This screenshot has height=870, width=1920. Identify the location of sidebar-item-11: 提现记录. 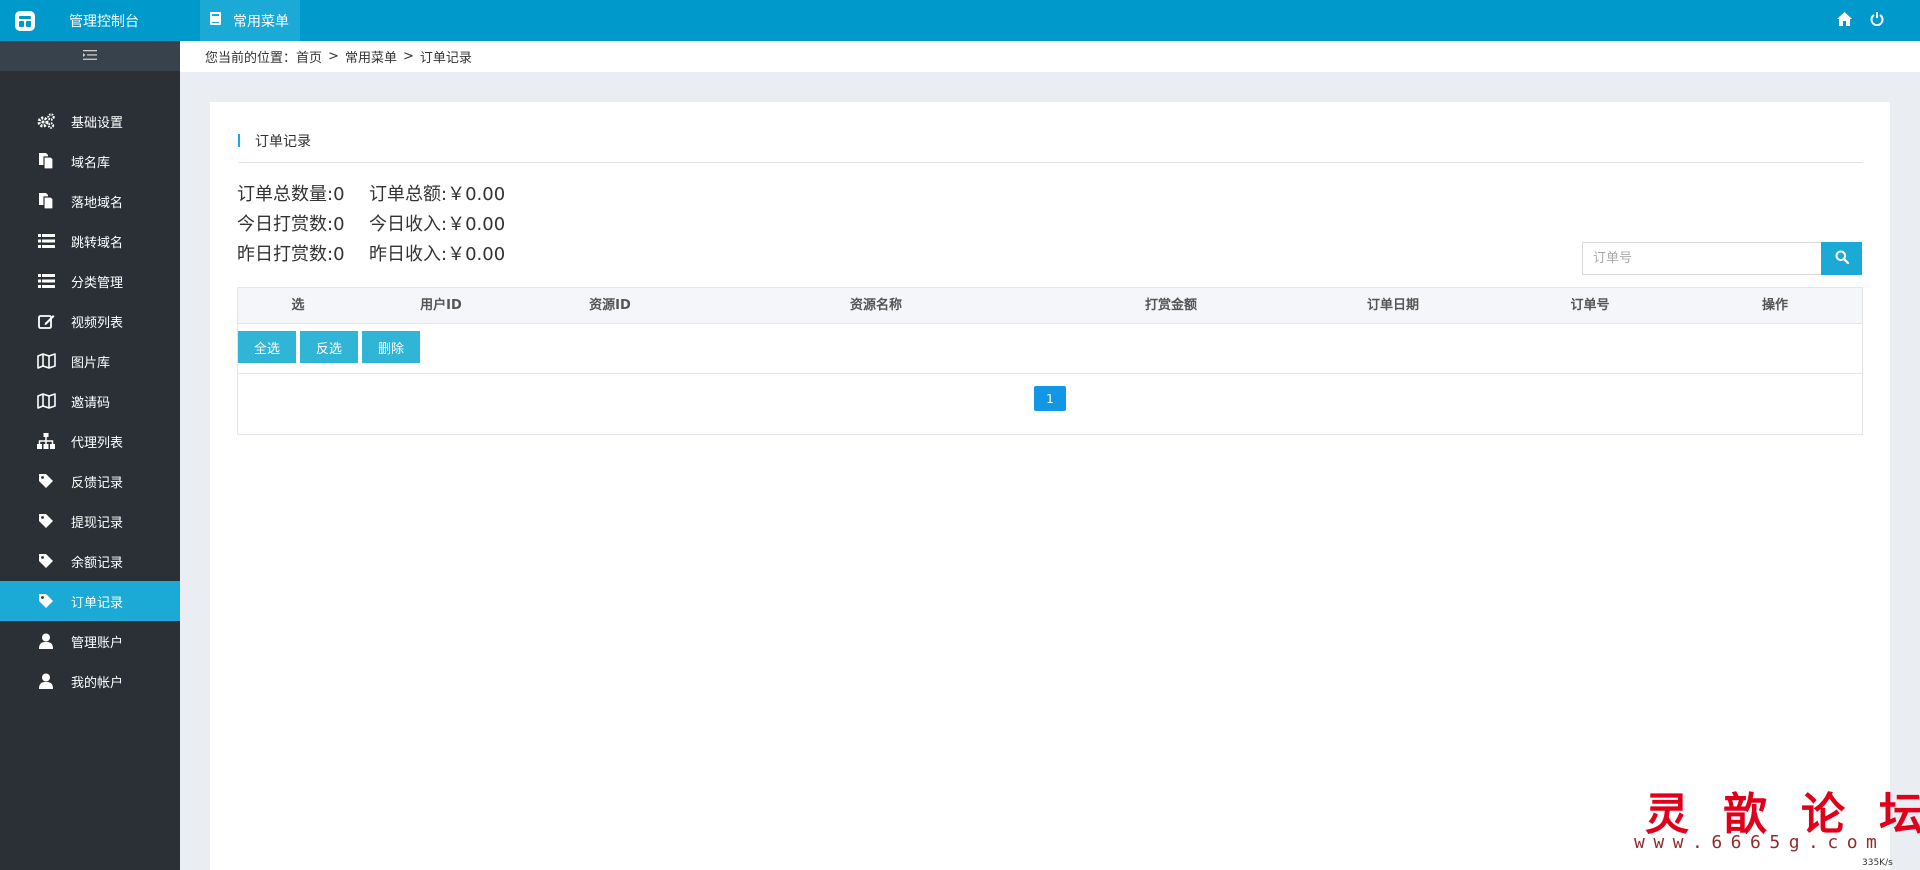
(90, 521).